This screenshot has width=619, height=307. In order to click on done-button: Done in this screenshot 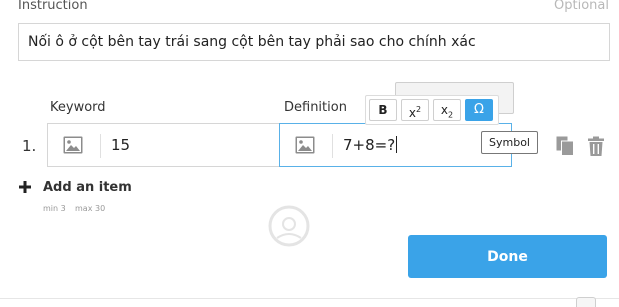, I will do `click(507, 256)`.